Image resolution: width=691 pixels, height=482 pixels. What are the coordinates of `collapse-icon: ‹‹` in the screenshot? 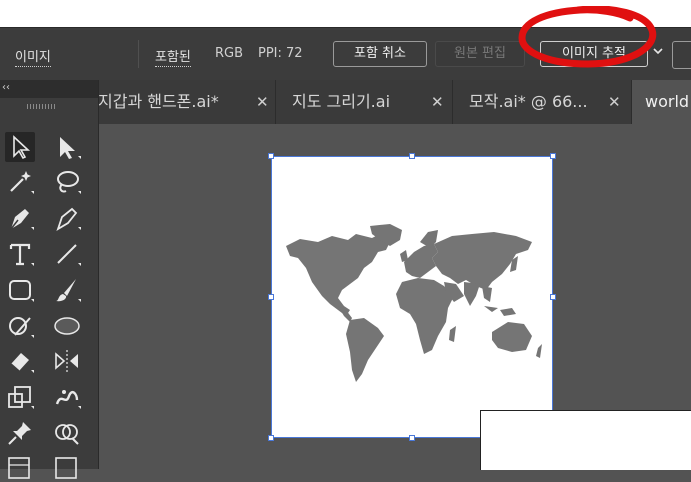 It's located at (6, 87).